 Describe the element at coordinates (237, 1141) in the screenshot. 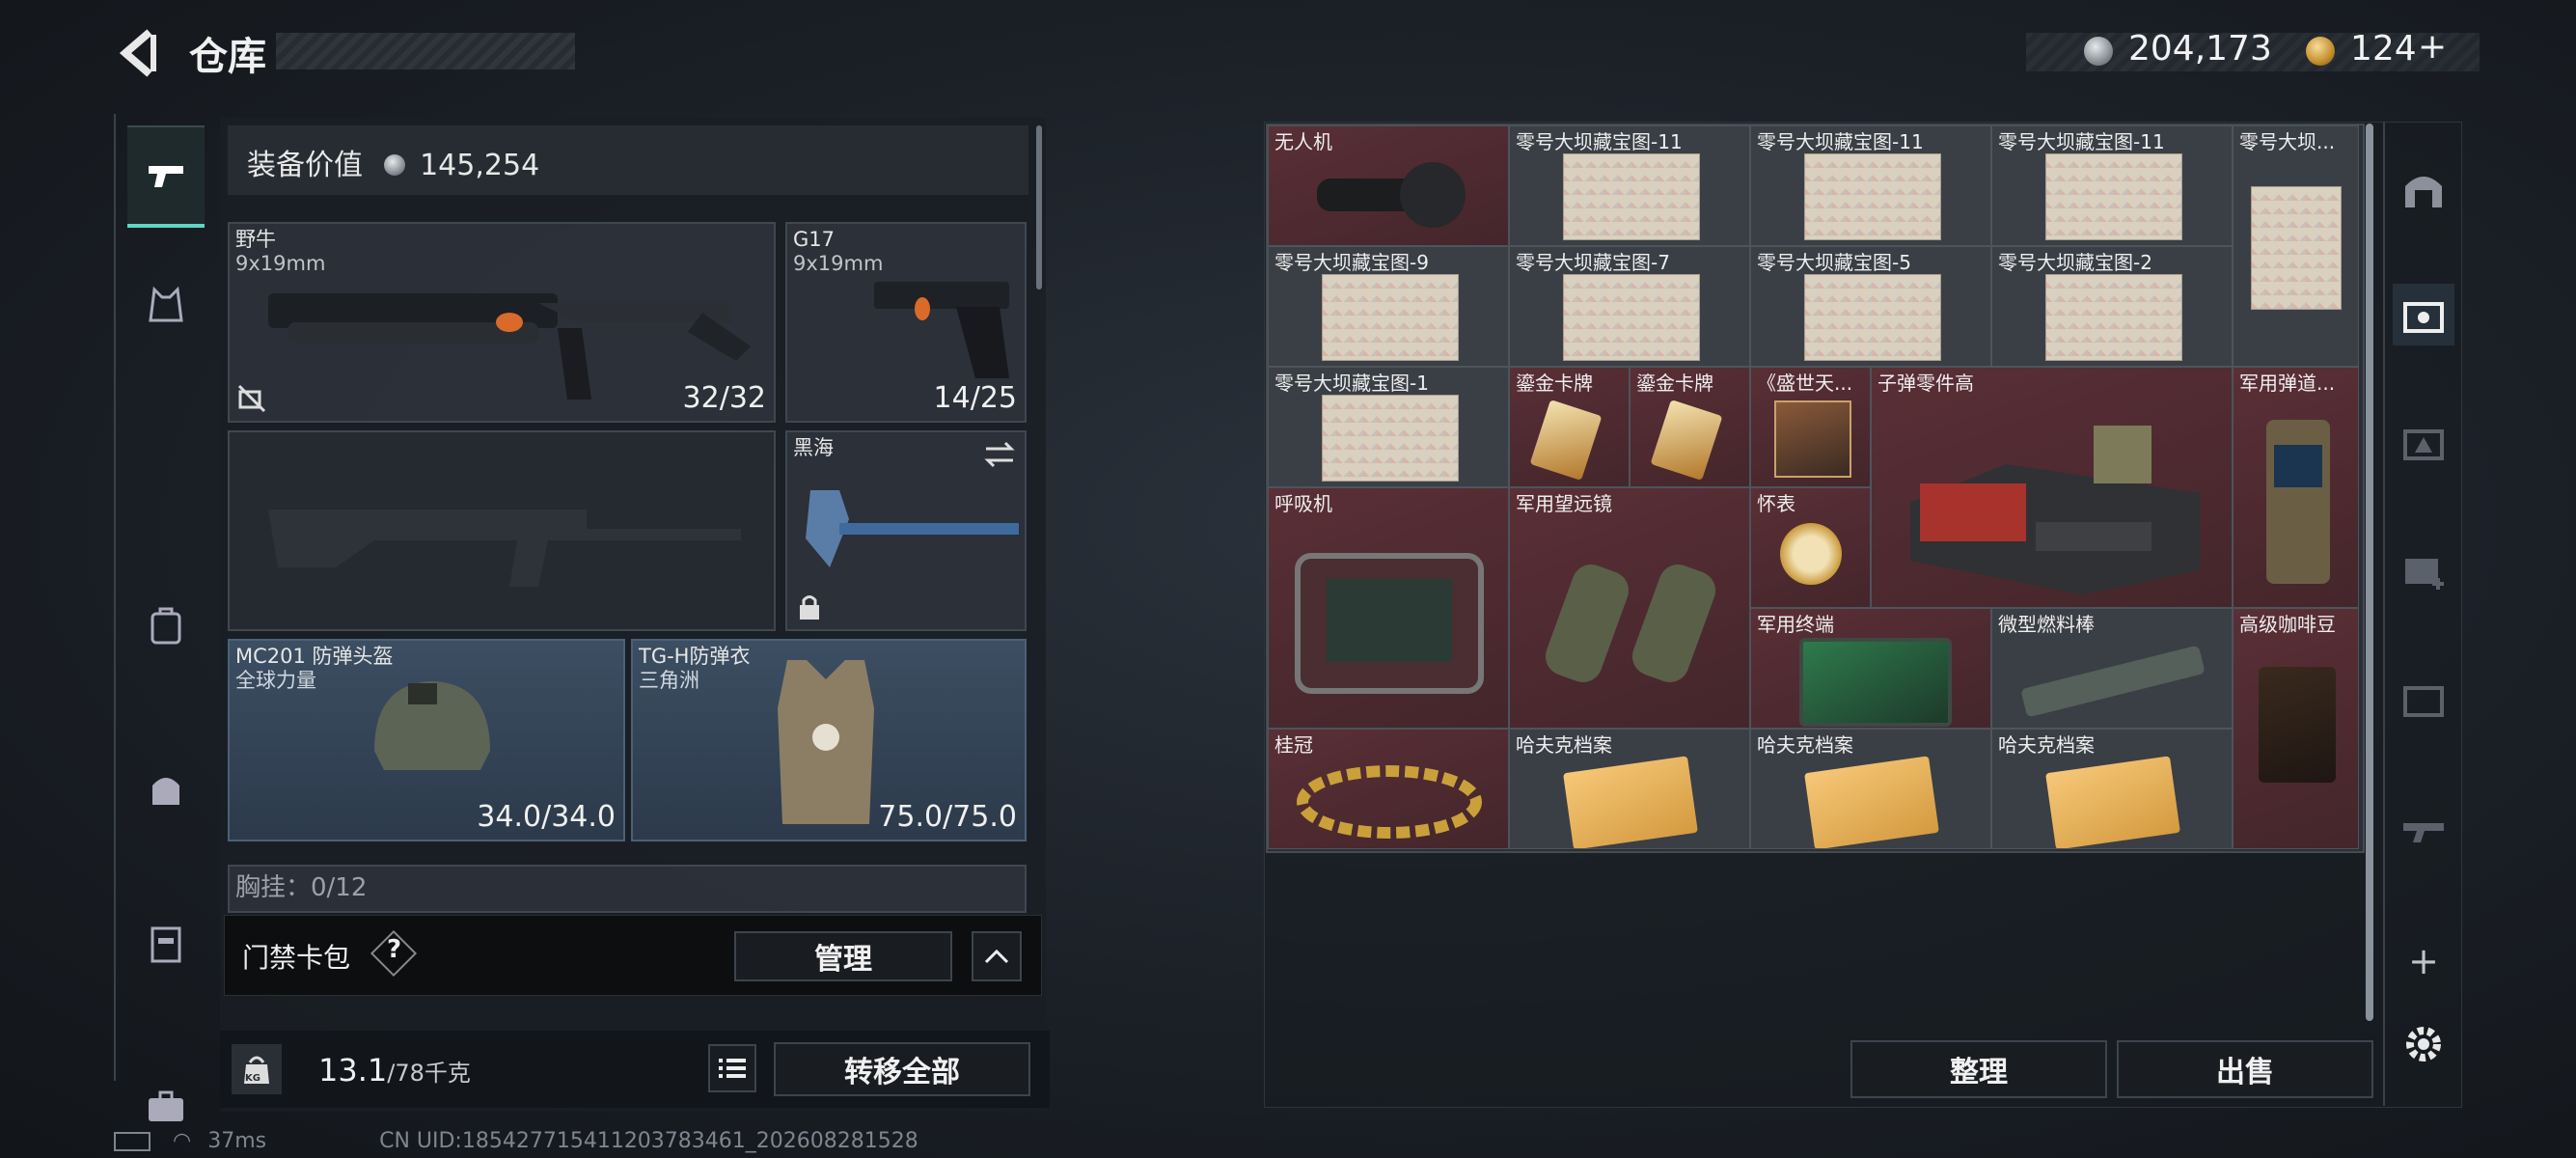

I see `ping-text: 37ms` at that location.